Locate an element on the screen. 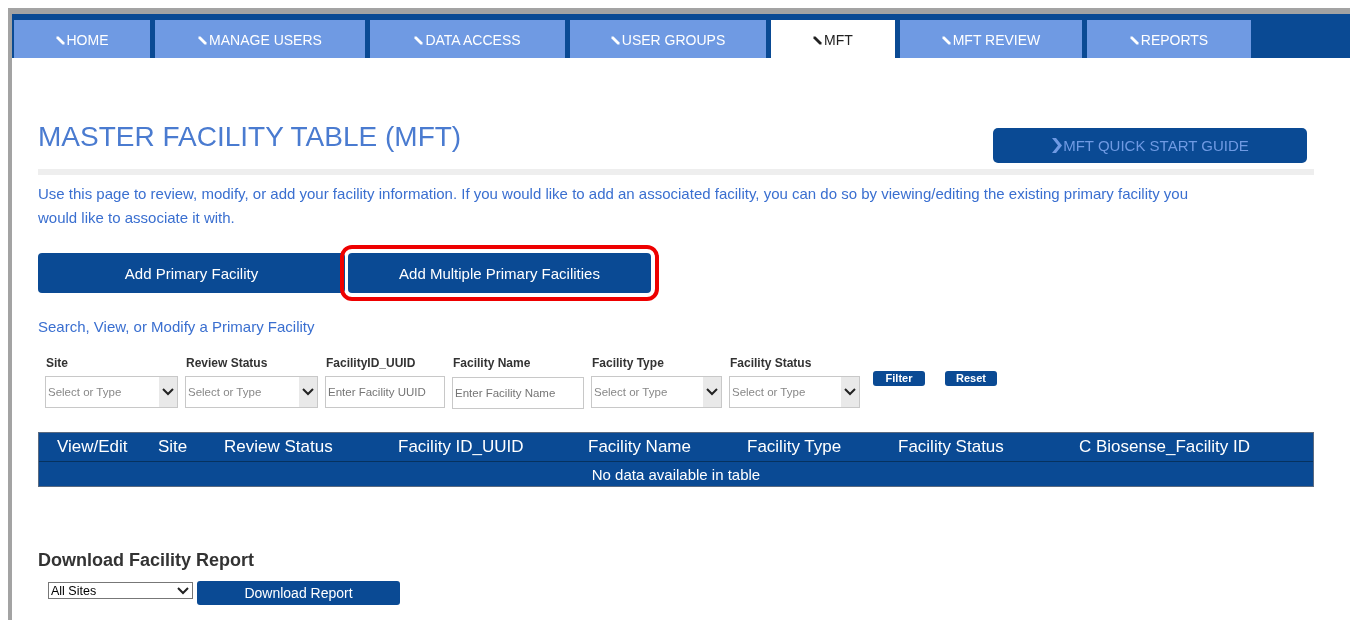 The width and height of the screenshot is (1350, 626). filter-label: Facility Name is located at coordinates (492, 363).